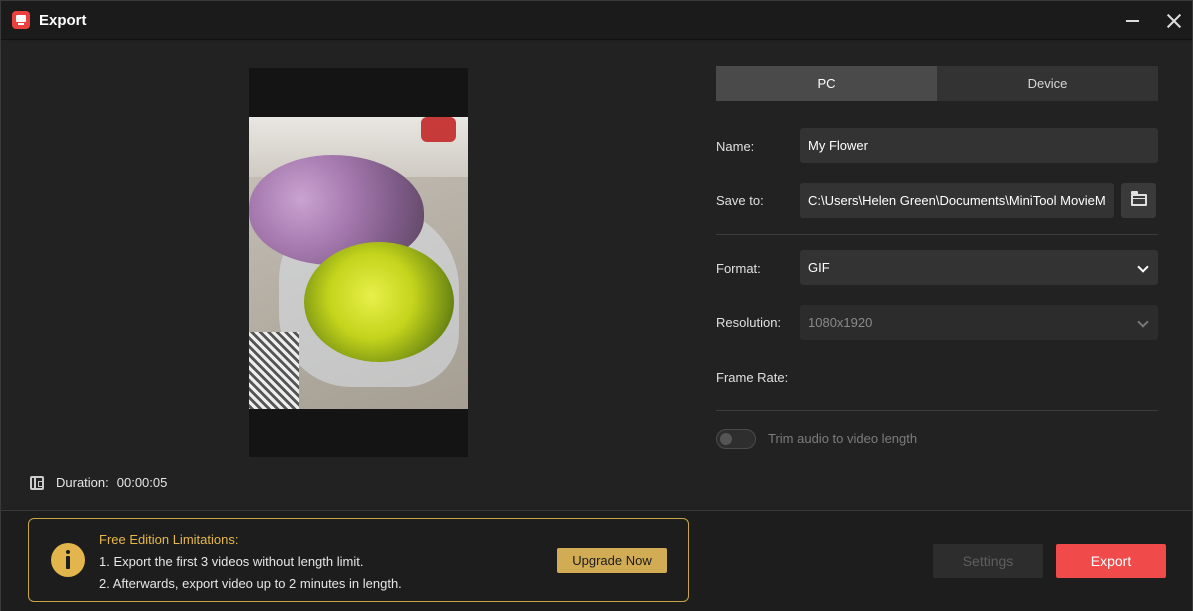  I want to click on trim-audio-label: Trim audio to video length, so click(843, 438).